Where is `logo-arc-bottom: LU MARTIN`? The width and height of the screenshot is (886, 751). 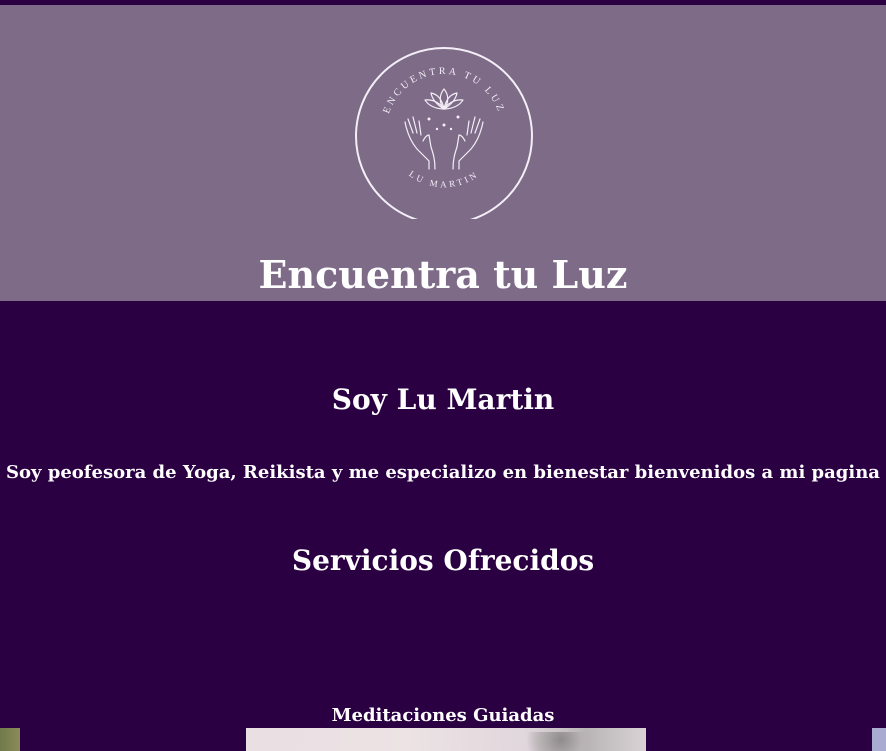
logo-arc-bottom: LU MARTIN is located at coordinates (442, 179).